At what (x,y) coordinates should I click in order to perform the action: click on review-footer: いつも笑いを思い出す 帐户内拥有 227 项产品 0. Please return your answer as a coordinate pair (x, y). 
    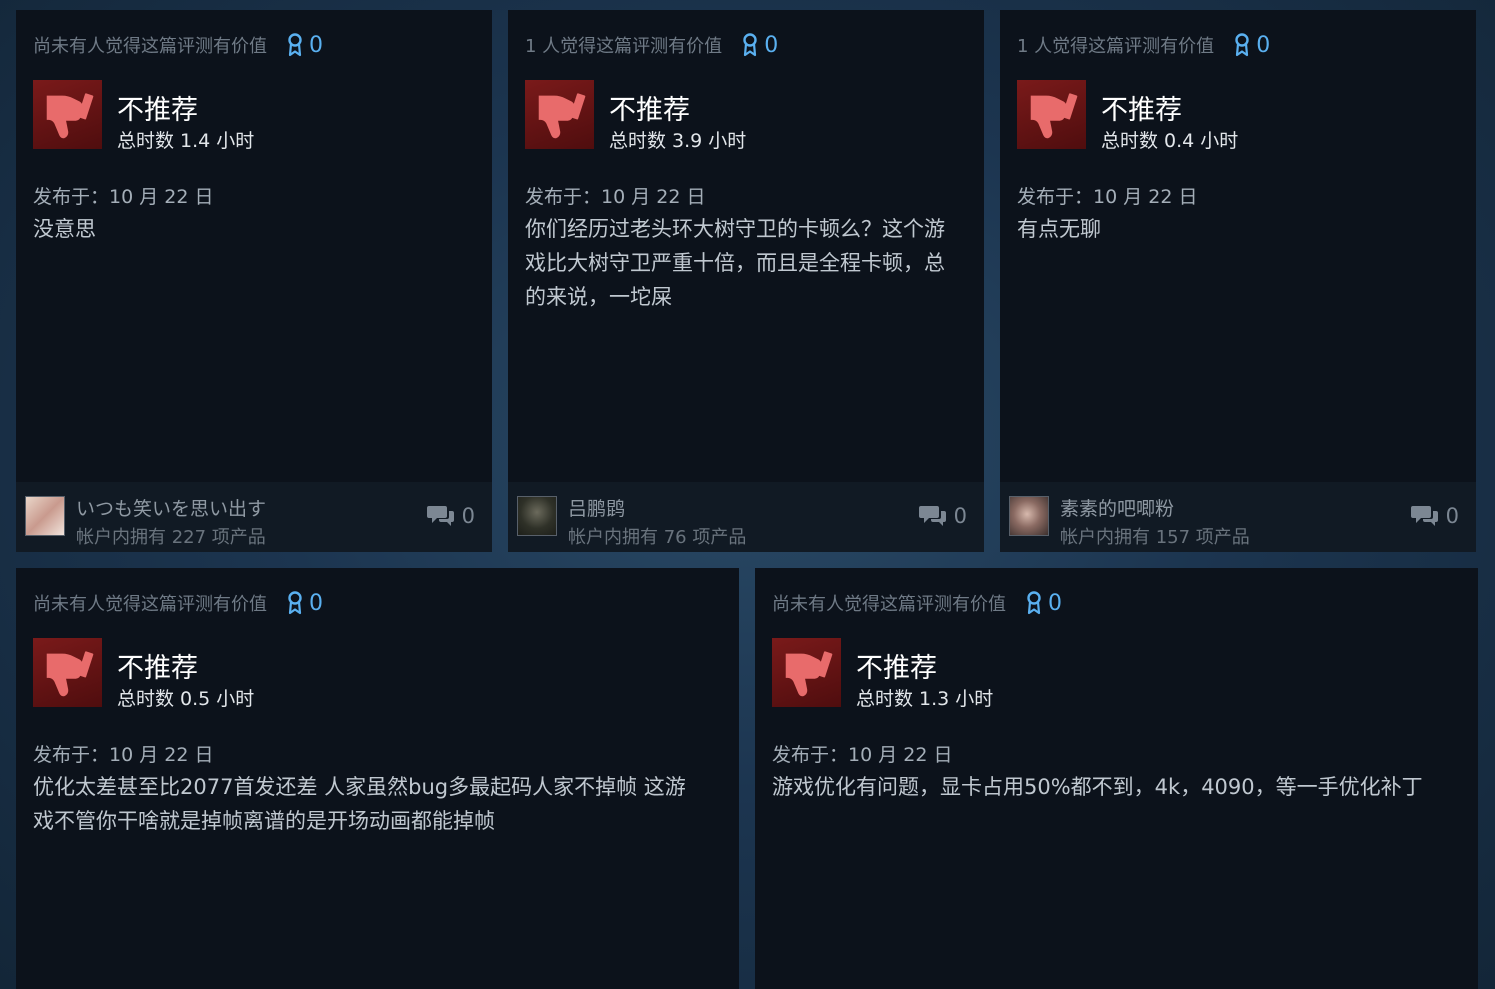
    Looking at the image, I should click on (254, 517).